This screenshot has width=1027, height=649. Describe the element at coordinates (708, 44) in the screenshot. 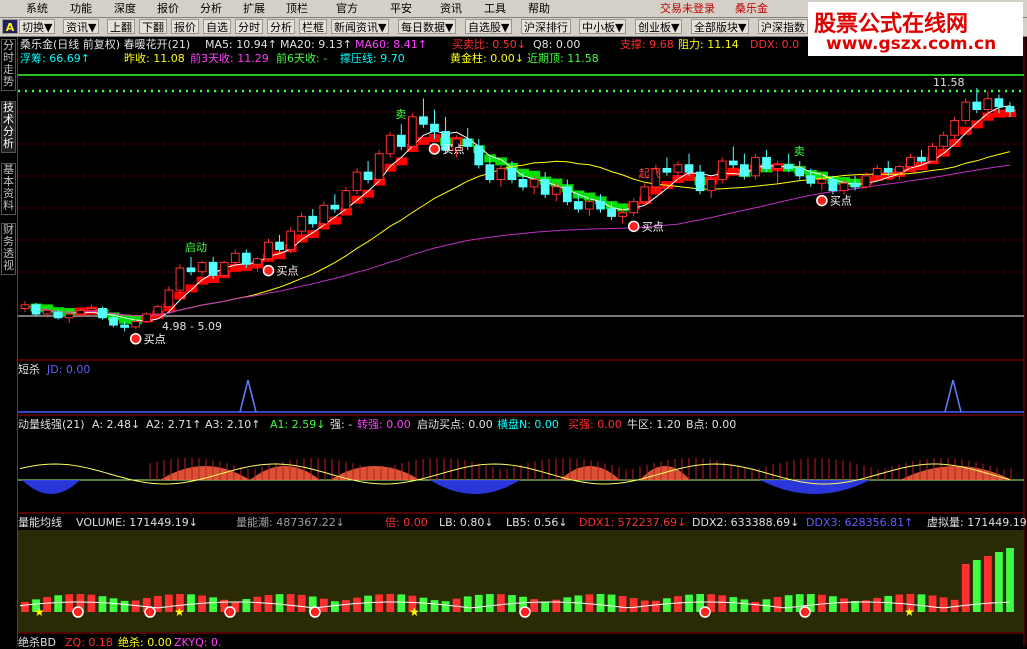

I see `resistance-value: 阻力: 11.14` at that location.